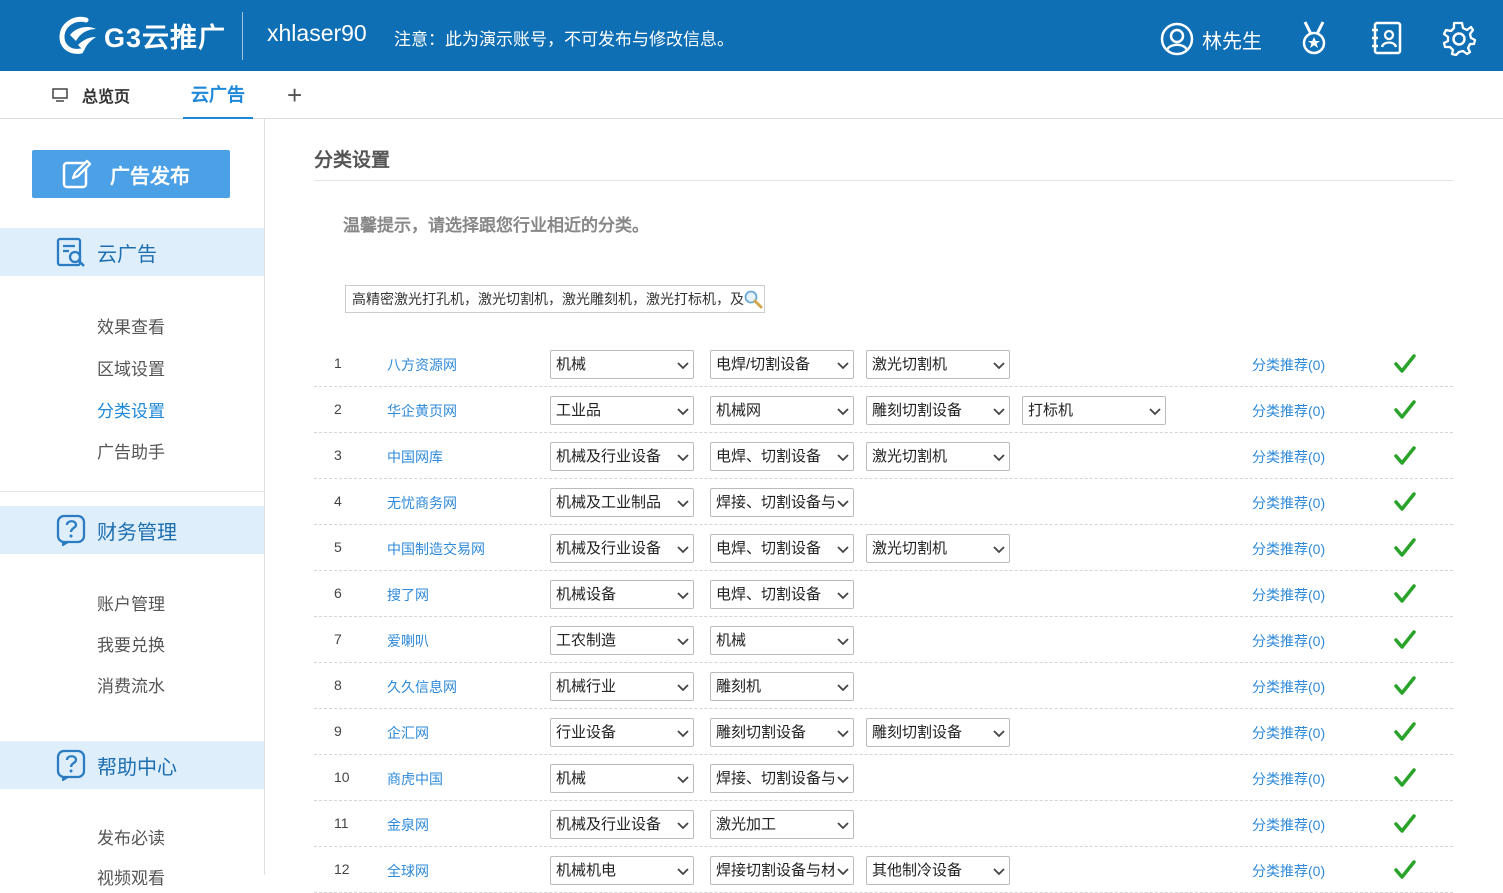 The width and height of the screenshot is (1503, 893). What do you see at coordinates (938, 870) in the screenshot?
I see `category-select: 其他制冷设备` at bounding box center [938, 870].